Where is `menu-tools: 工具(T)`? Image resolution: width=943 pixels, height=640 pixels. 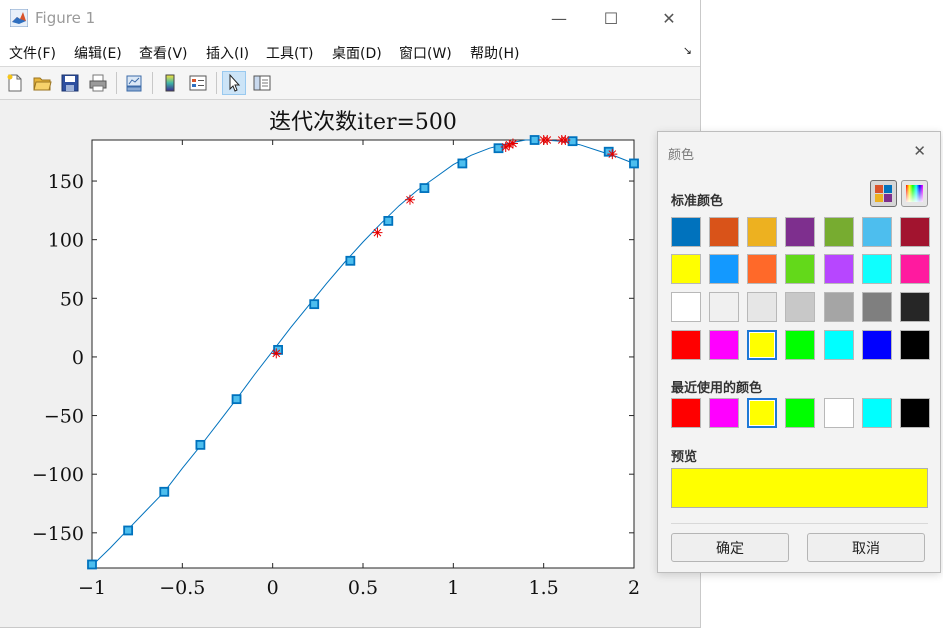 menu-tools: 工具(T) is located at coordinates (289, 53).